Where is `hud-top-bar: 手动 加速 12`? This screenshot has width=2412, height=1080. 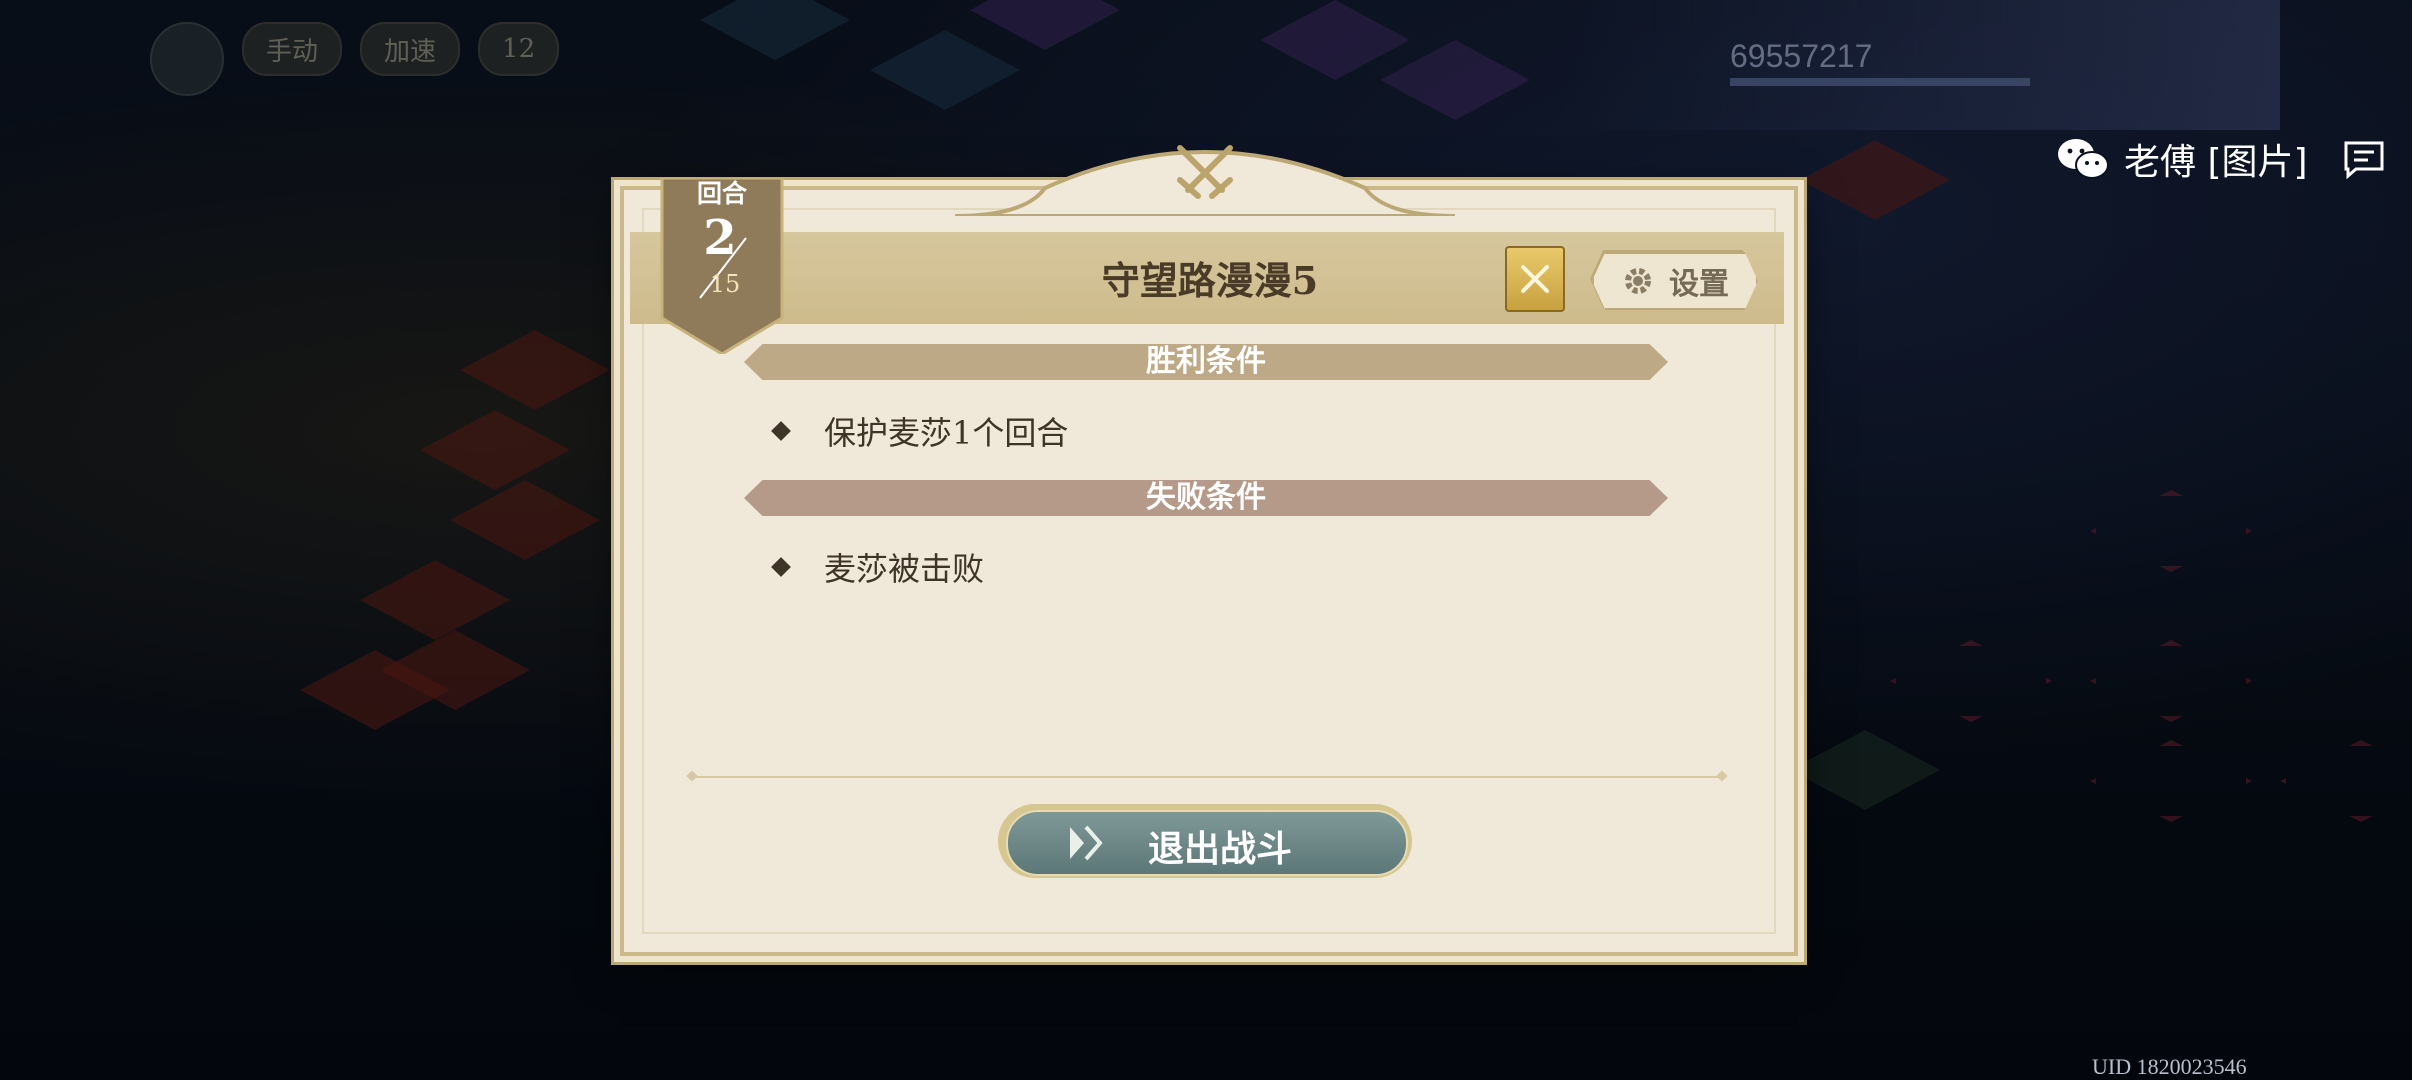
hud-top-bar: 手动 加速 12 is located at coordinates (355, 59).